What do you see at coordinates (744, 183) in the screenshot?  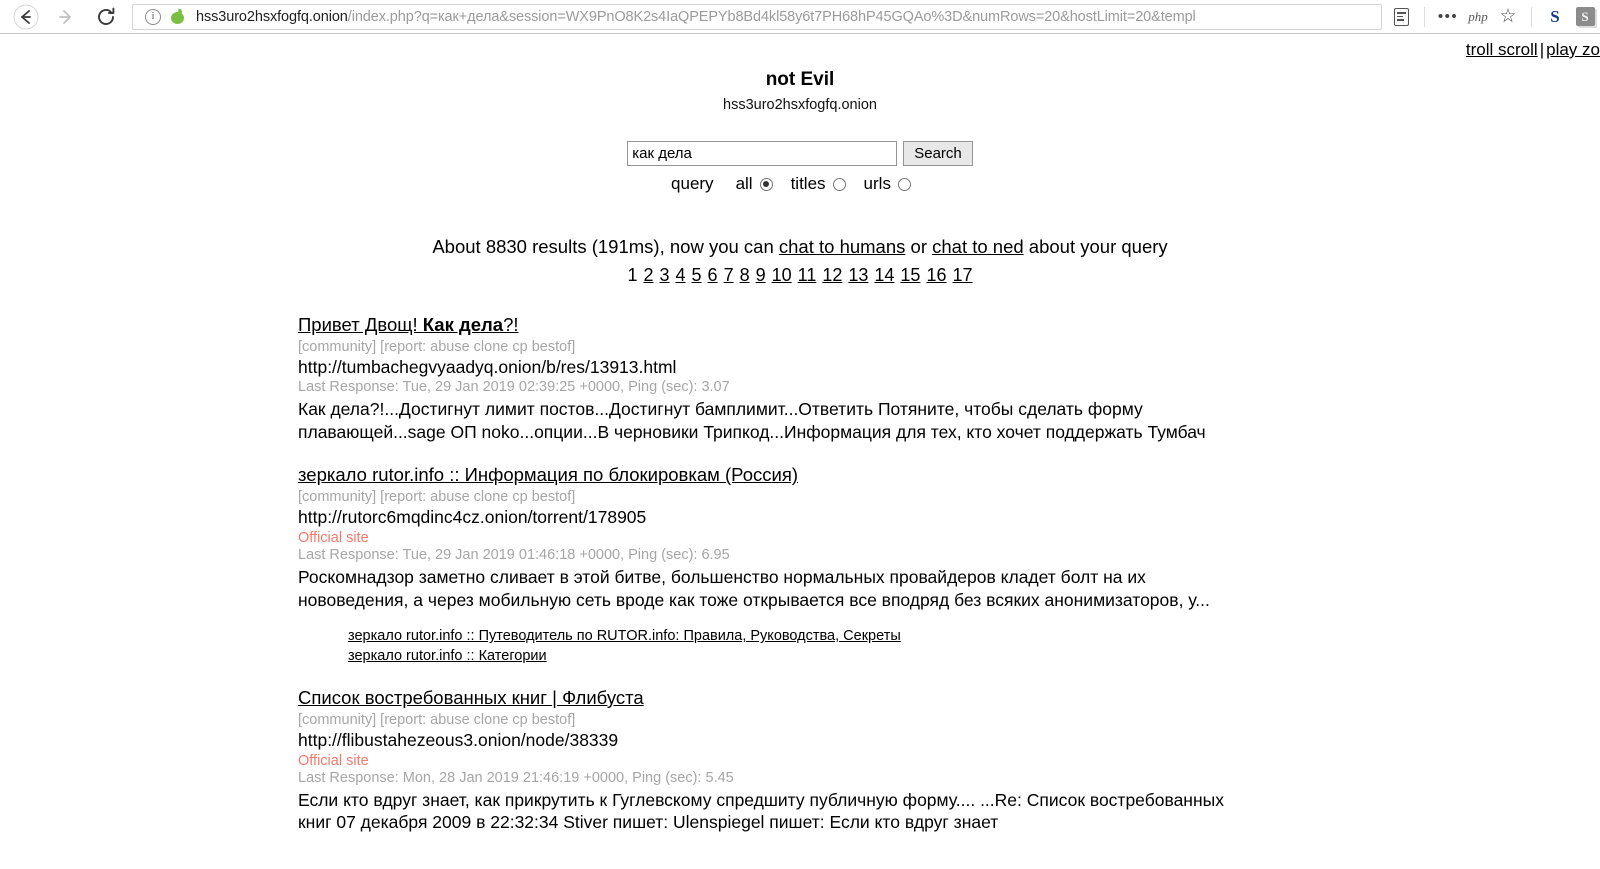 I see `scope-option-all-label: all` at bounding box center [744, 183].